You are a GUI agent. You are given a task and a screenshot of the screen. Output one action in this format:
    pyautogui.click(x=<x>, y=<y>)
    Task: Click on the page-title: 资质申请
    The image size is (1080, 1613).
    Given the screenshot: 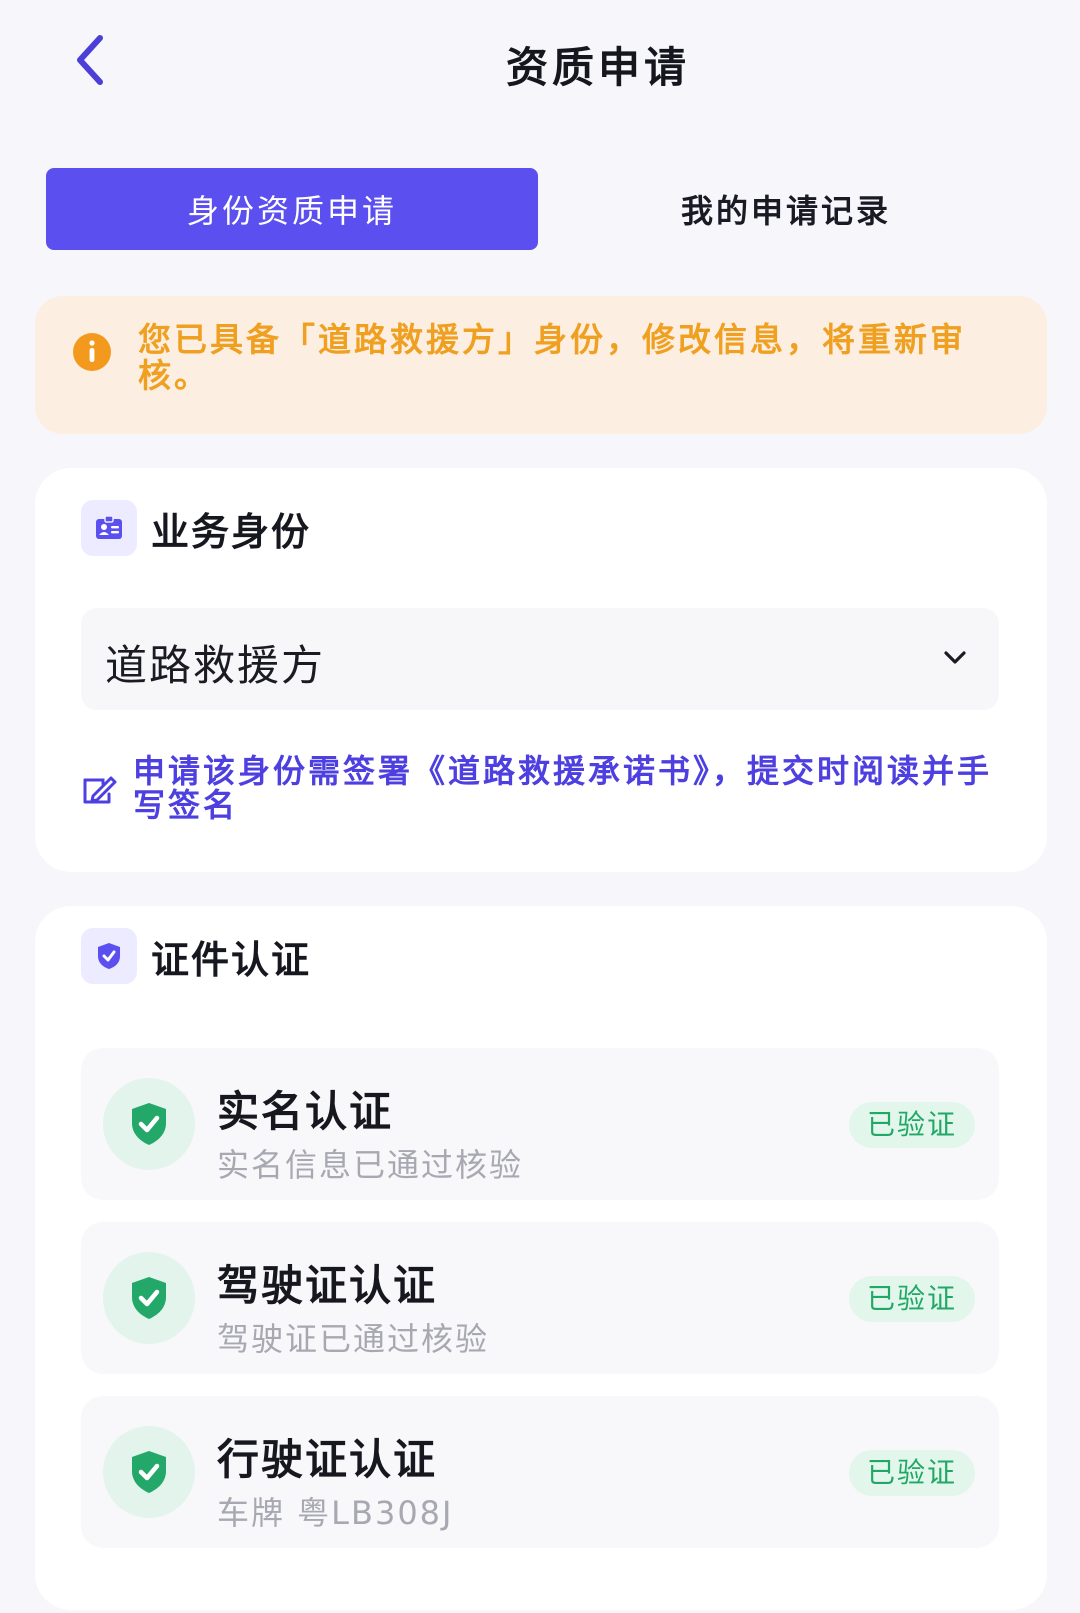 What is the action you would take?
    pyautogui.click(x=597, y=67)
    